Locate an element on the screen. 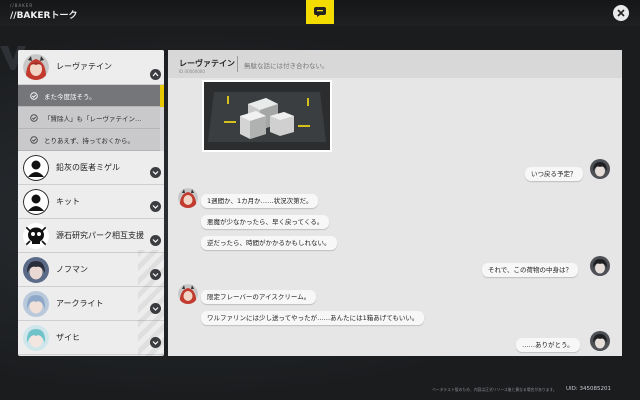 The image size is (640, 400). close-button is located at coordinates (621, 13).